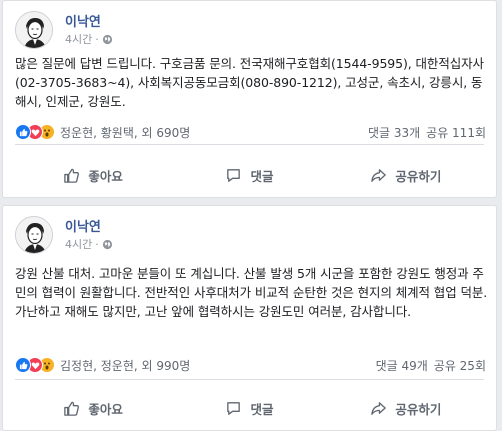 The width and height of the screenshot is (502, 431). I want to click on engagement-counts: 댓글 33개 공유 111회, so click(427, 132).